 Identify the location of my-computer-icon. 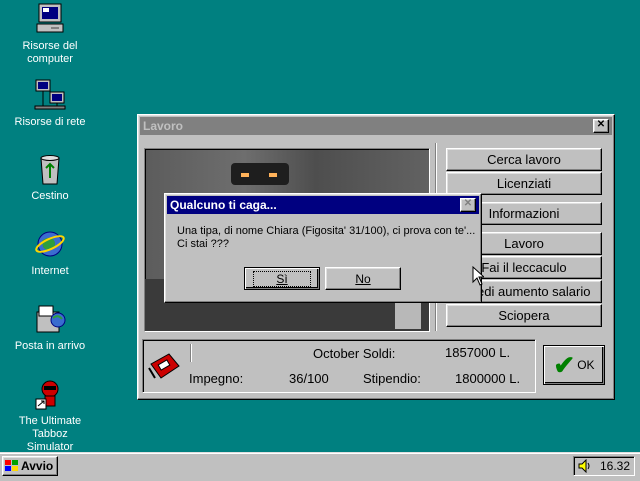
(50, 19).